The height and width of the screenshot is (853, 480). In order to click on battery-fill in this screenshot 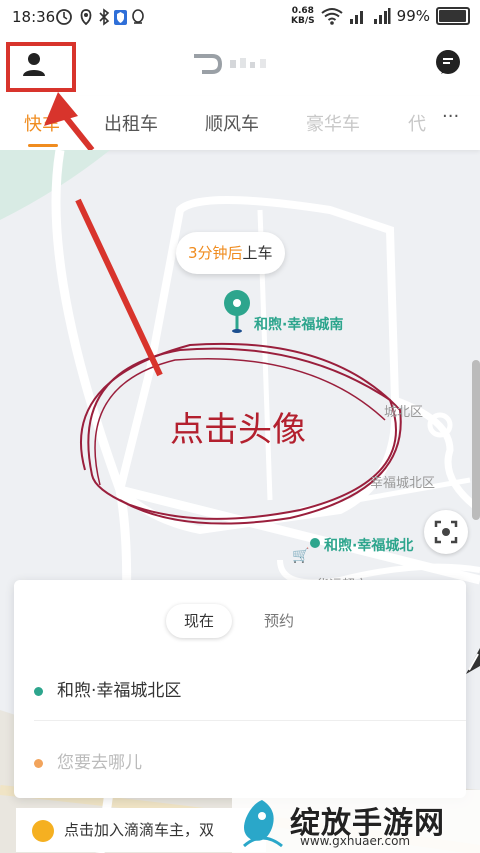, I will do `click(453, 16)`.